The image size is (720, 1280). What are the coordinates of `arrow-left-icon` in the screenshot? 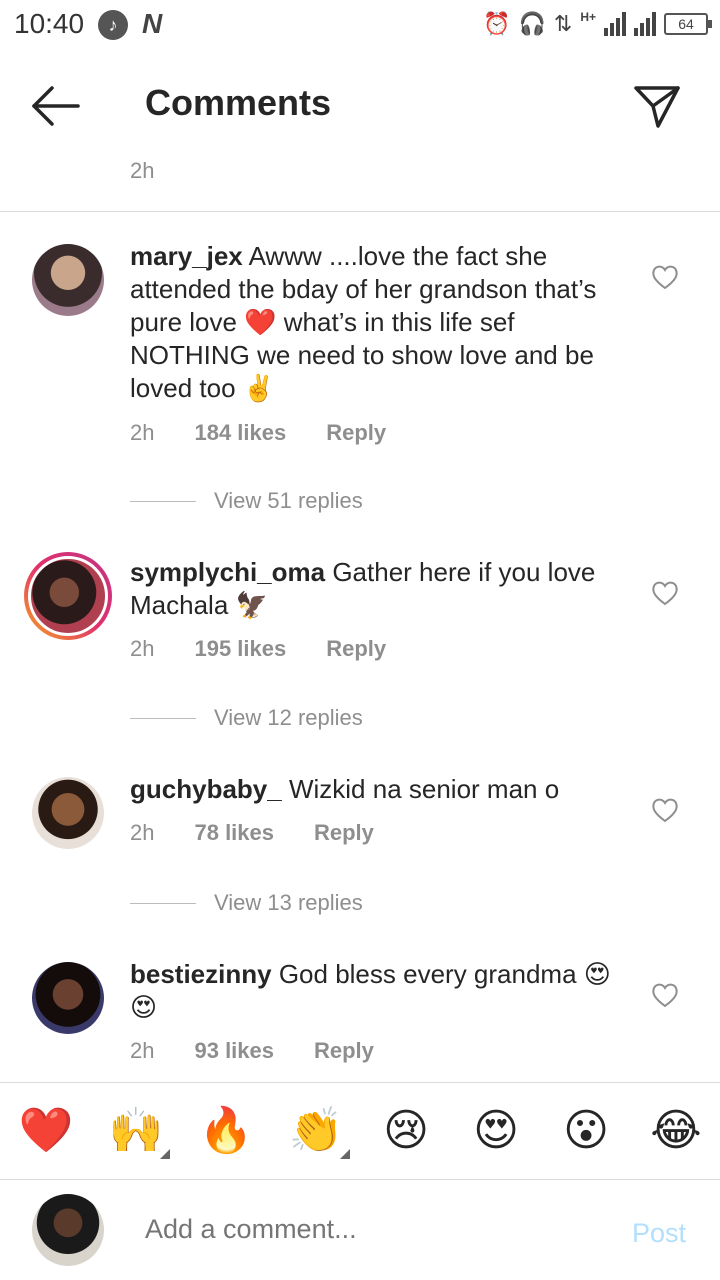 It's located at (56, 106).